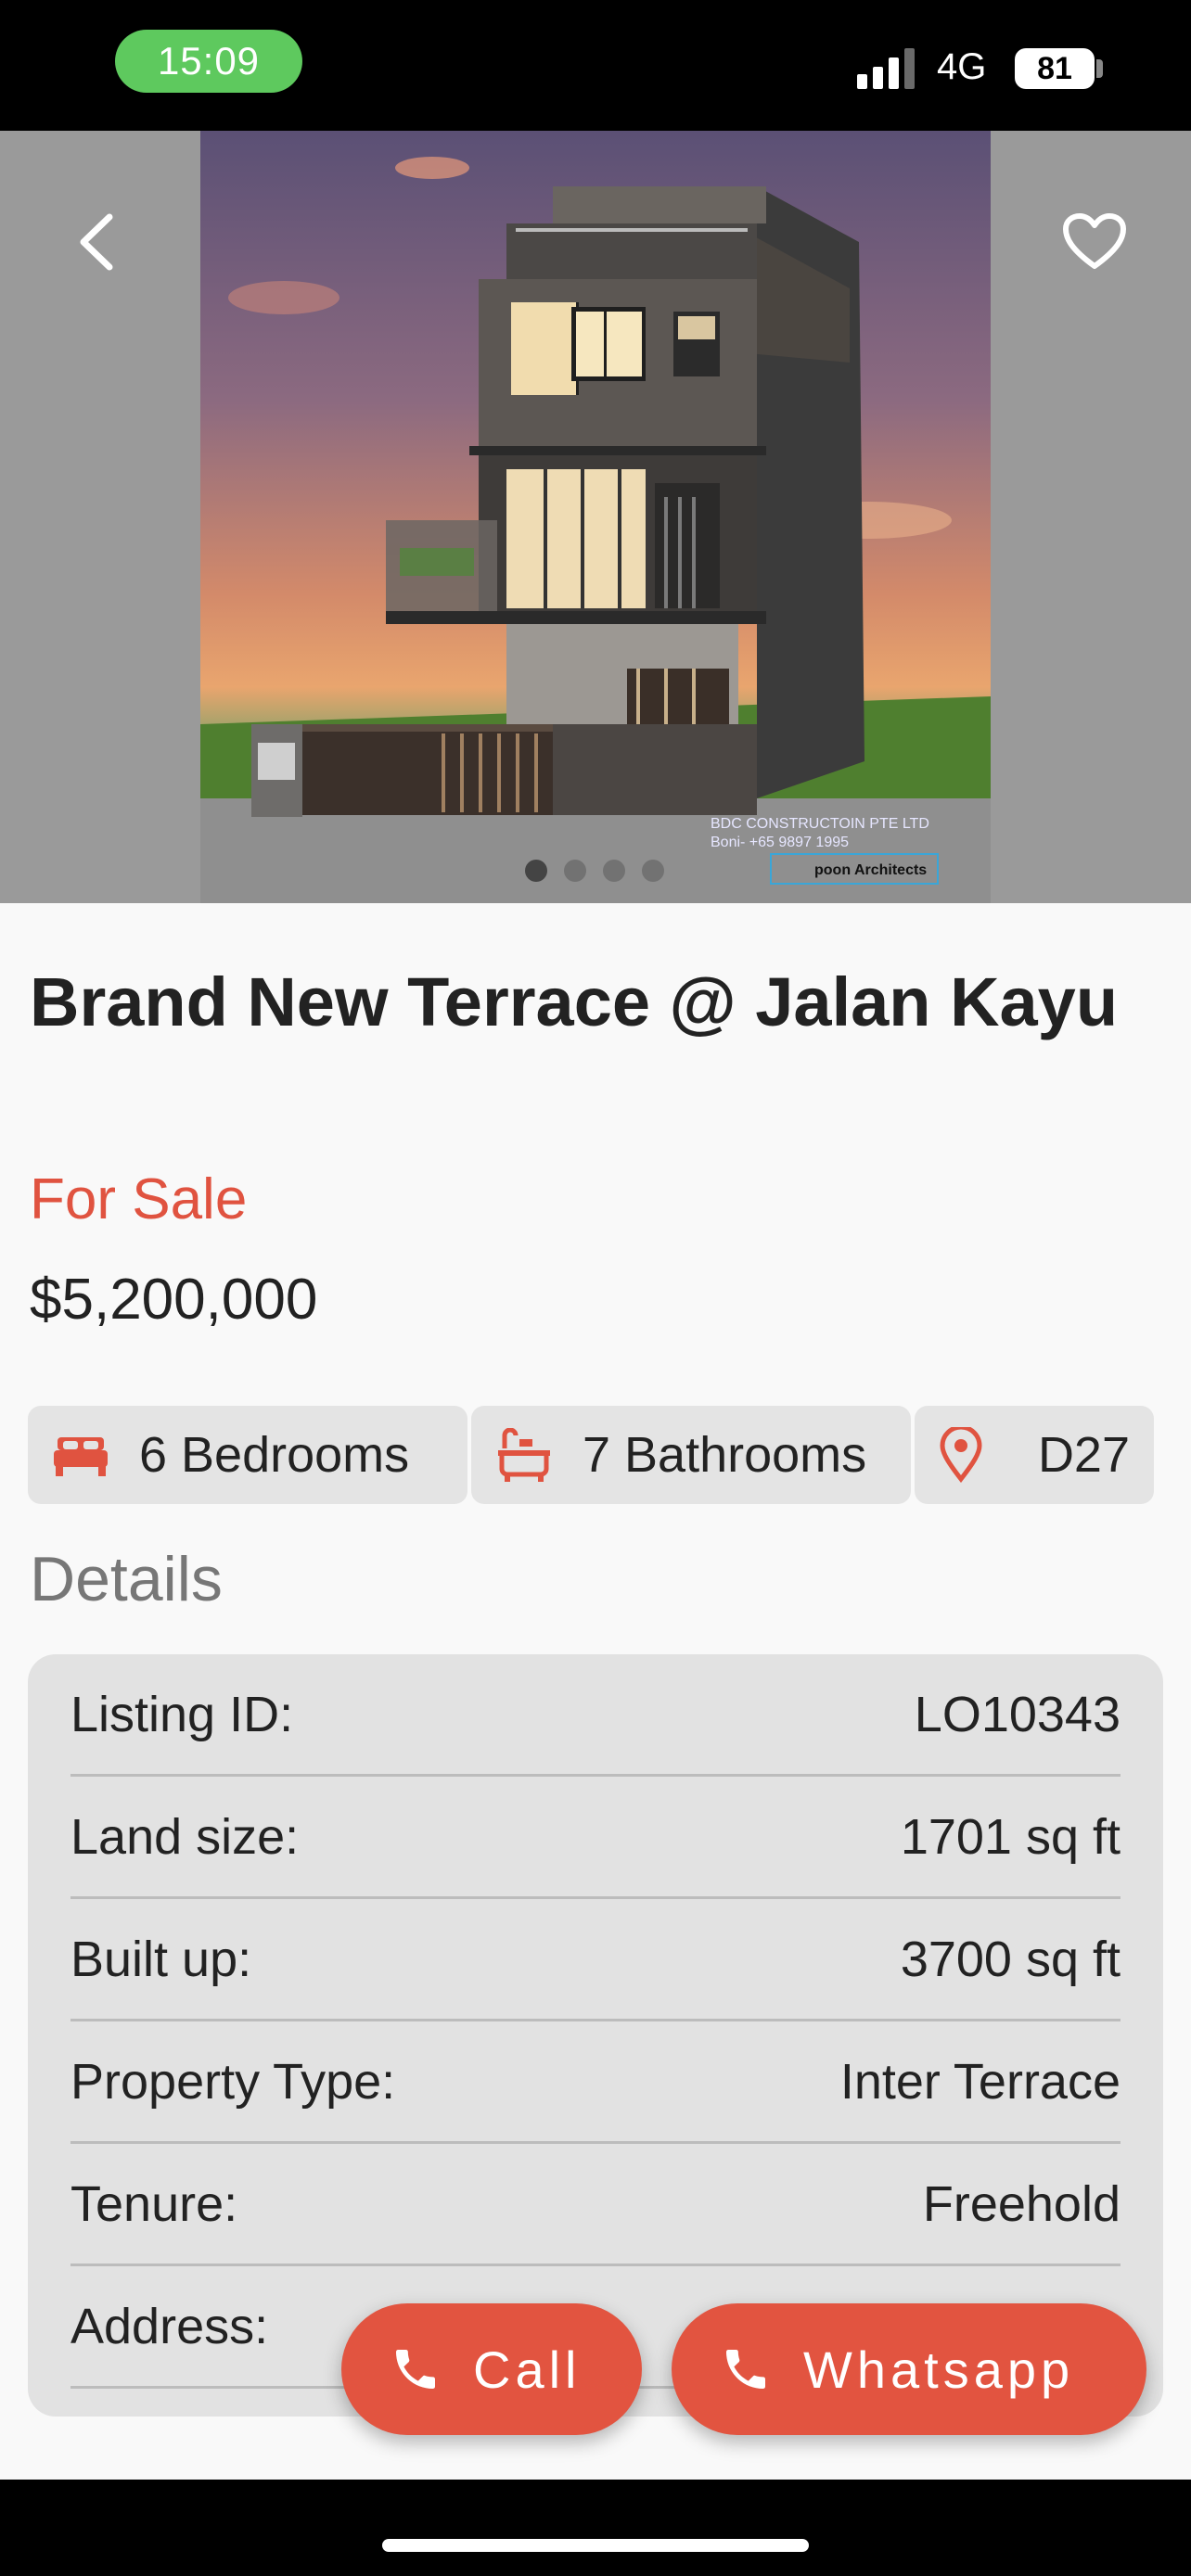 This screenshot has height=2576, width=1191. I want to click on detail-label: Address:, so click(169, 2326).